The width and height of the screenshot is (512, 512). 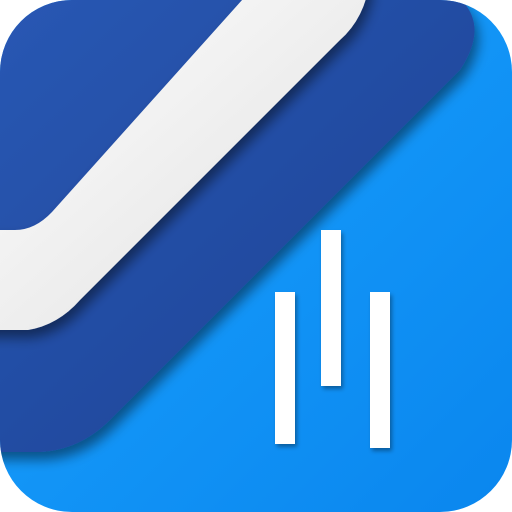 I want to click on chart-bar-left, so click(x=285, y=368).